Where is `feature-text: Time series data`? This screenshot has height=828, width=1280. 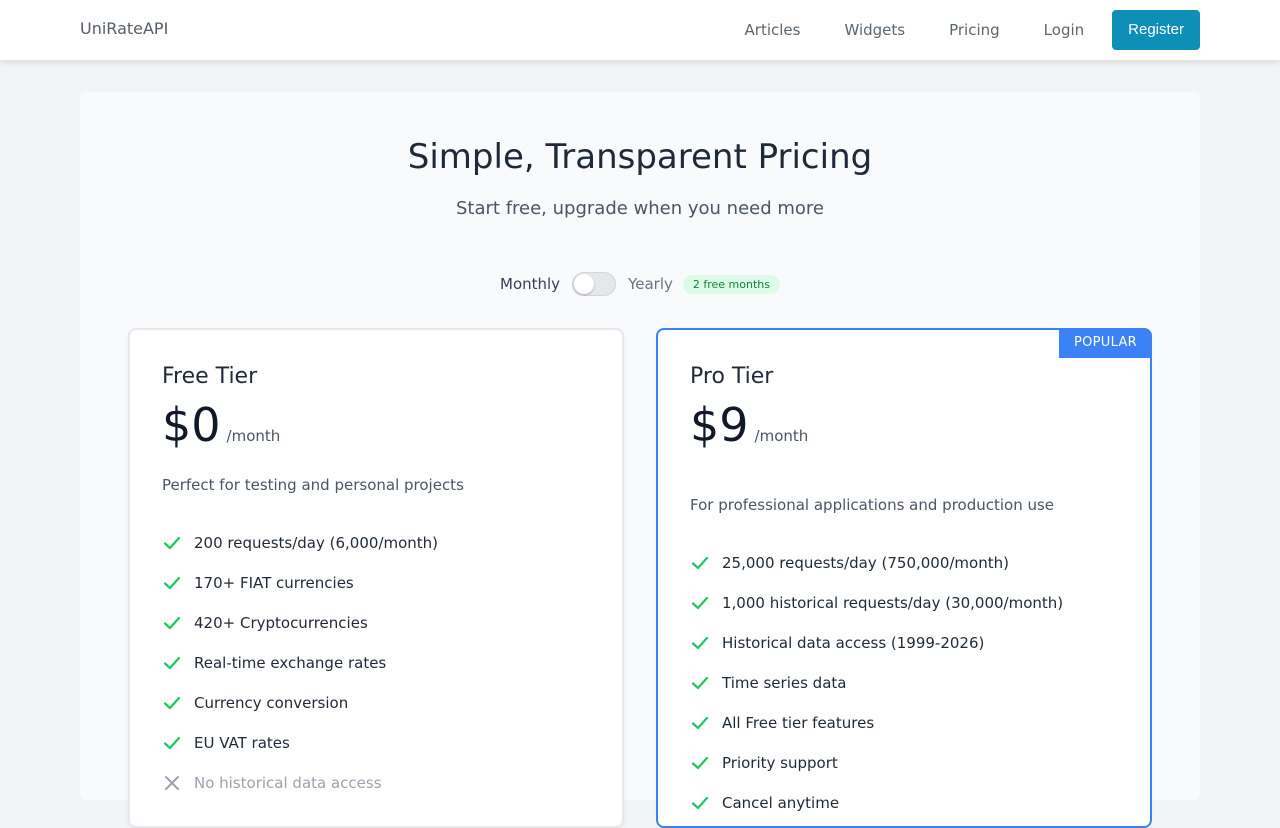
feature-text: Time series data is located at coordinates (784, 683).